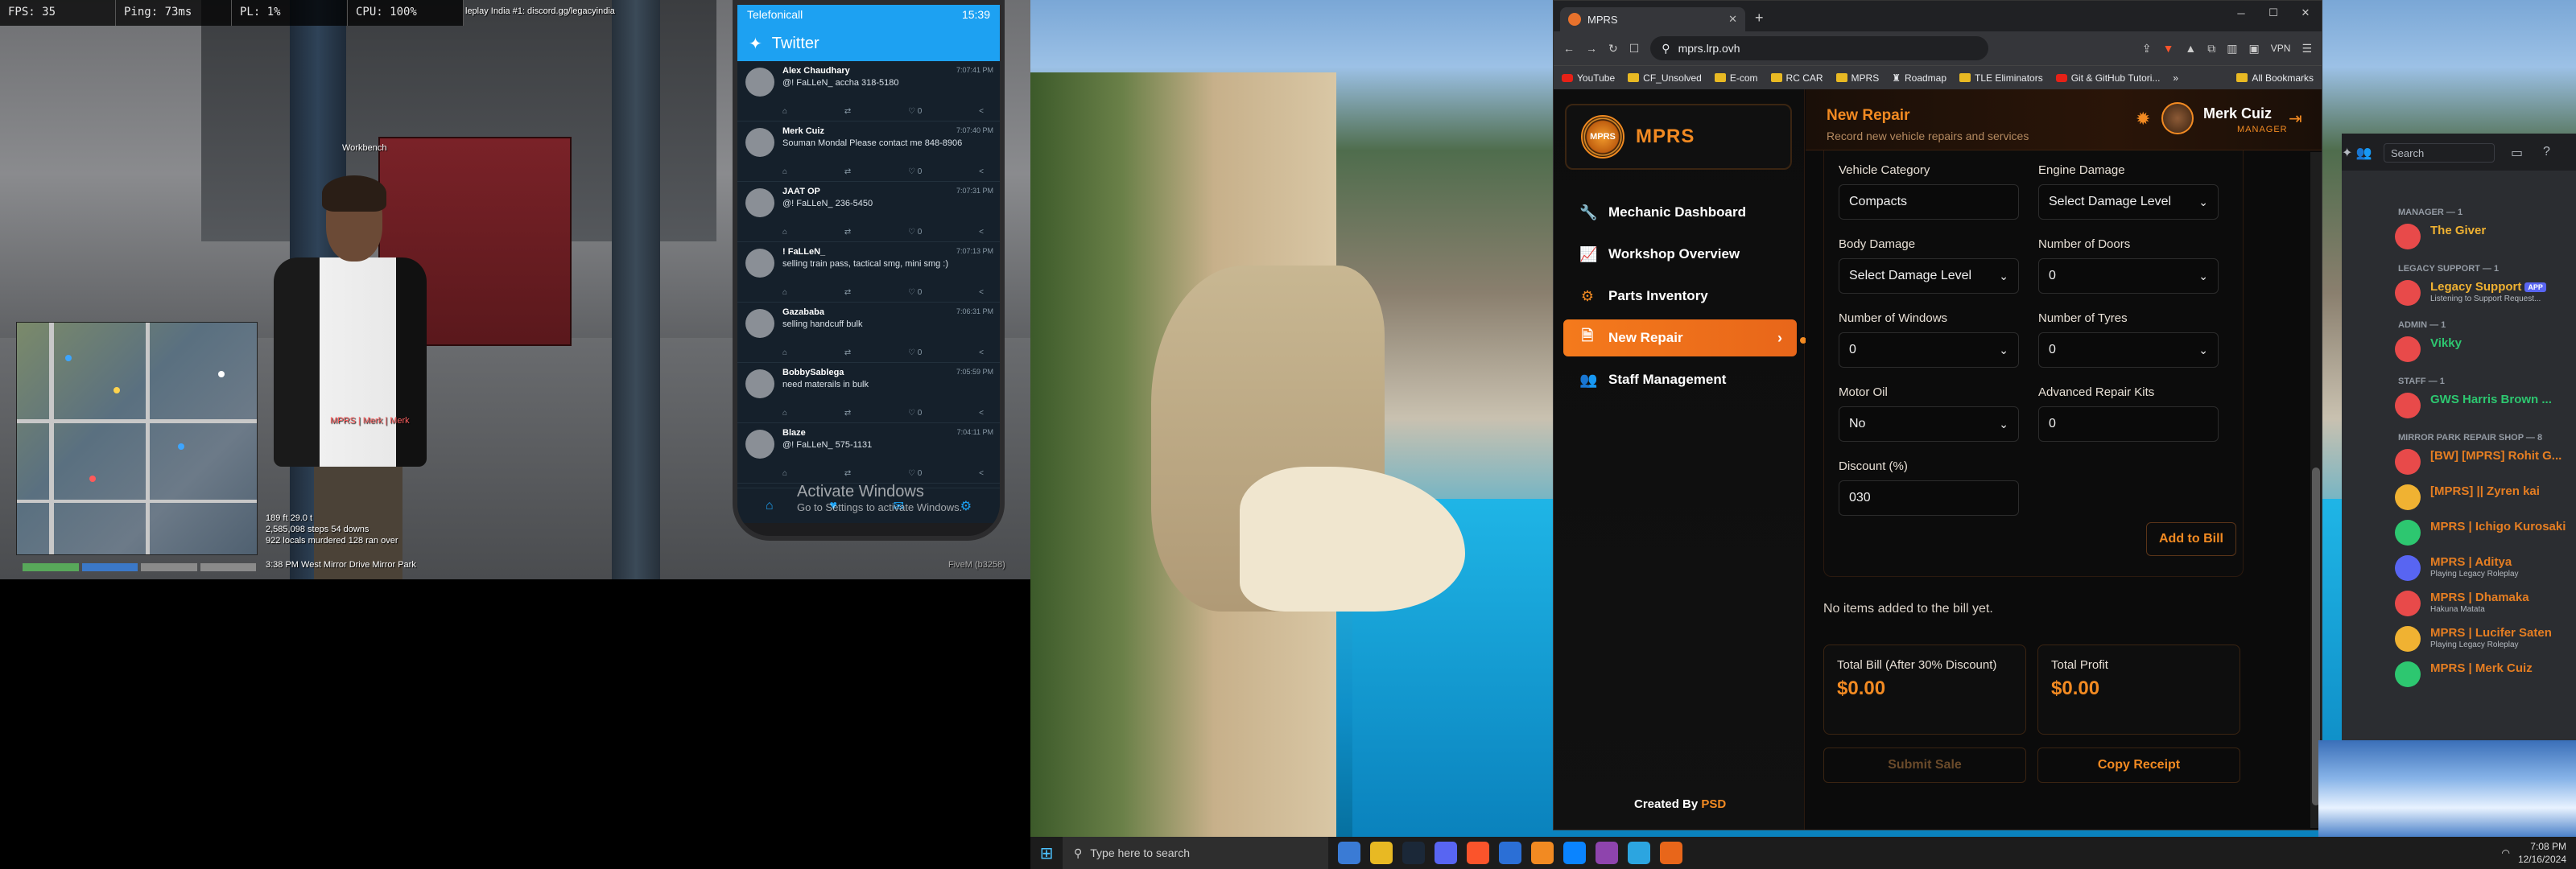  What do you see at coordinates (2439, 153) in the screenshot?
I see `search-input: Search` at bounding box center [2439, 153].